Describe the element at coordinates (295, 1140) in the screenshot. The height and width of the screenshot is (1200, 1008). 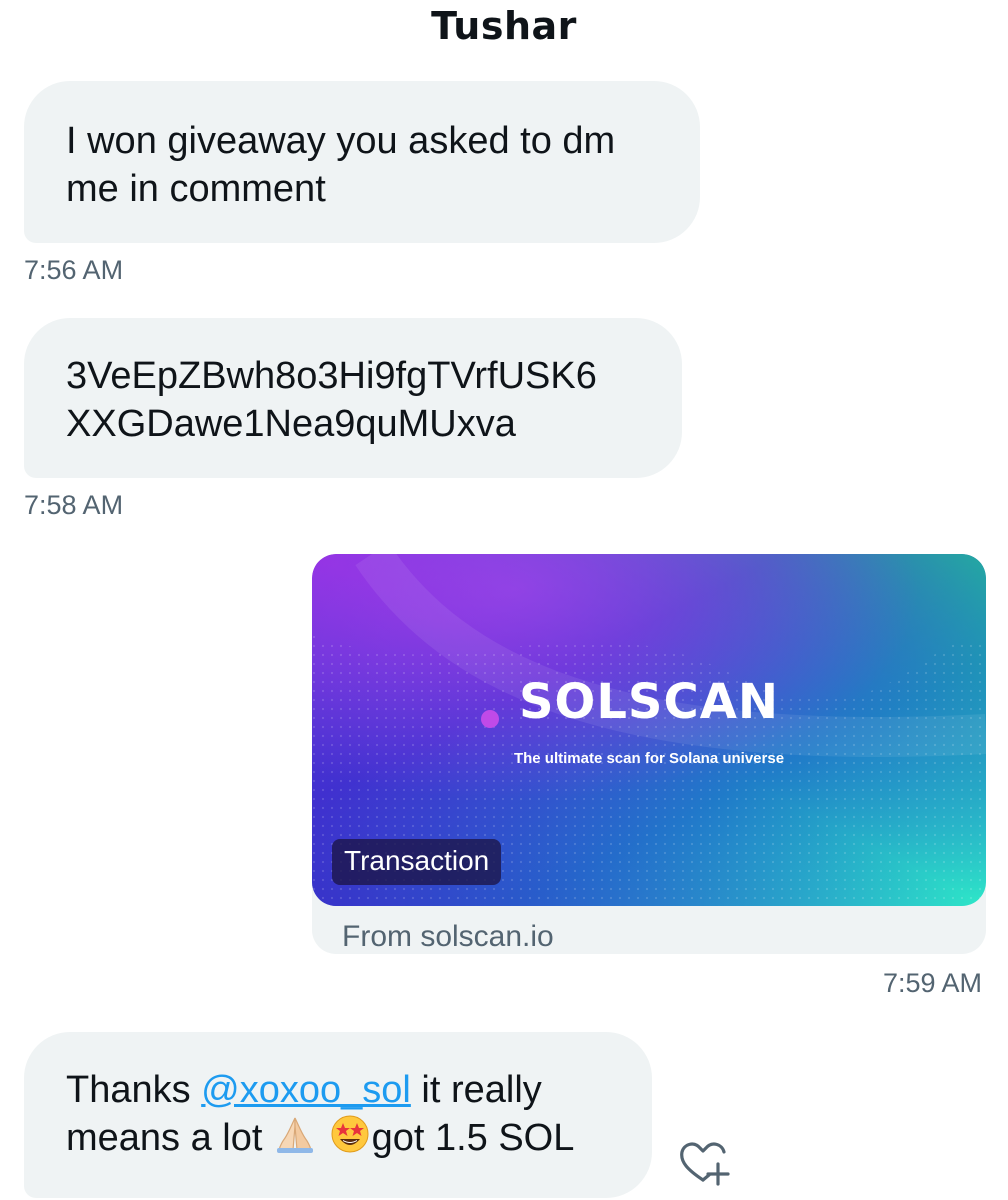
I see `praying-hands-emoji` at that location.